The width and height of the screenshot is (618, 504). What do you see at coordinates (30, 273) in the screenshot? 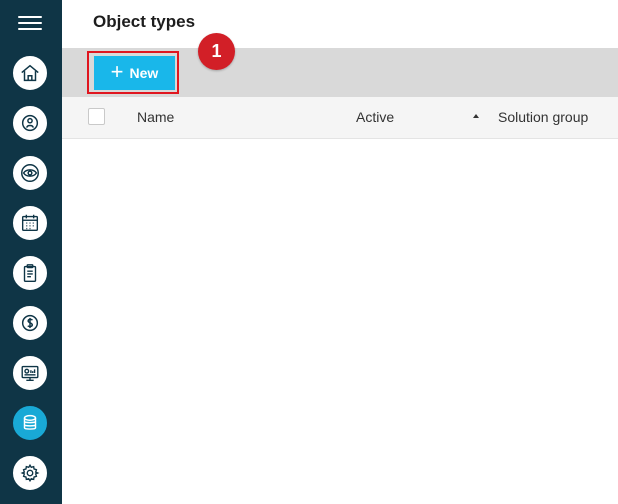
I see `clipboard-icon` at bounding box center [30, 273].